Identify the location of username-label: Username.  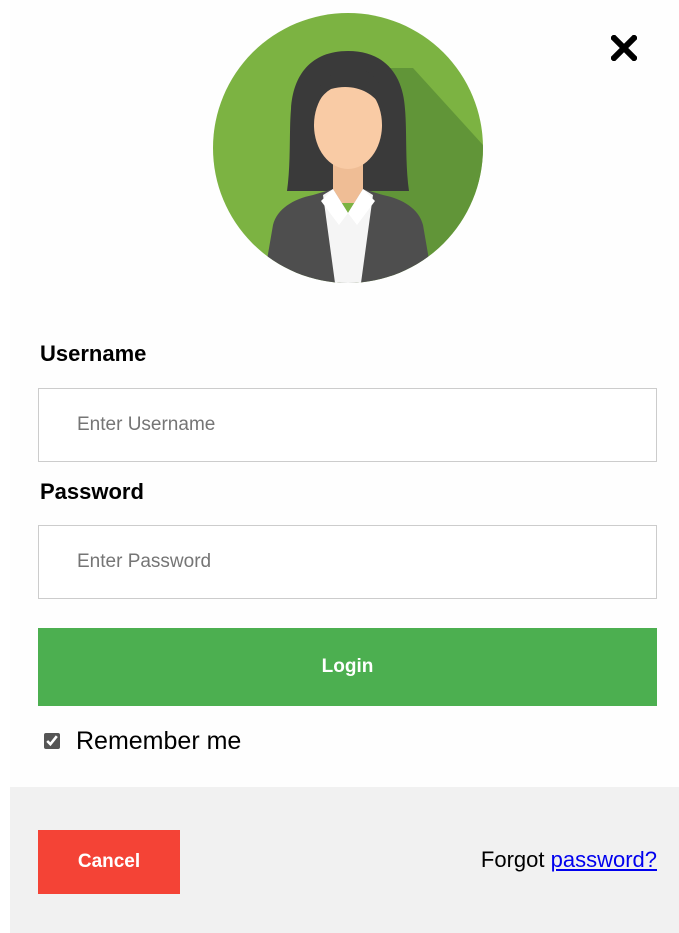
(93, 353).